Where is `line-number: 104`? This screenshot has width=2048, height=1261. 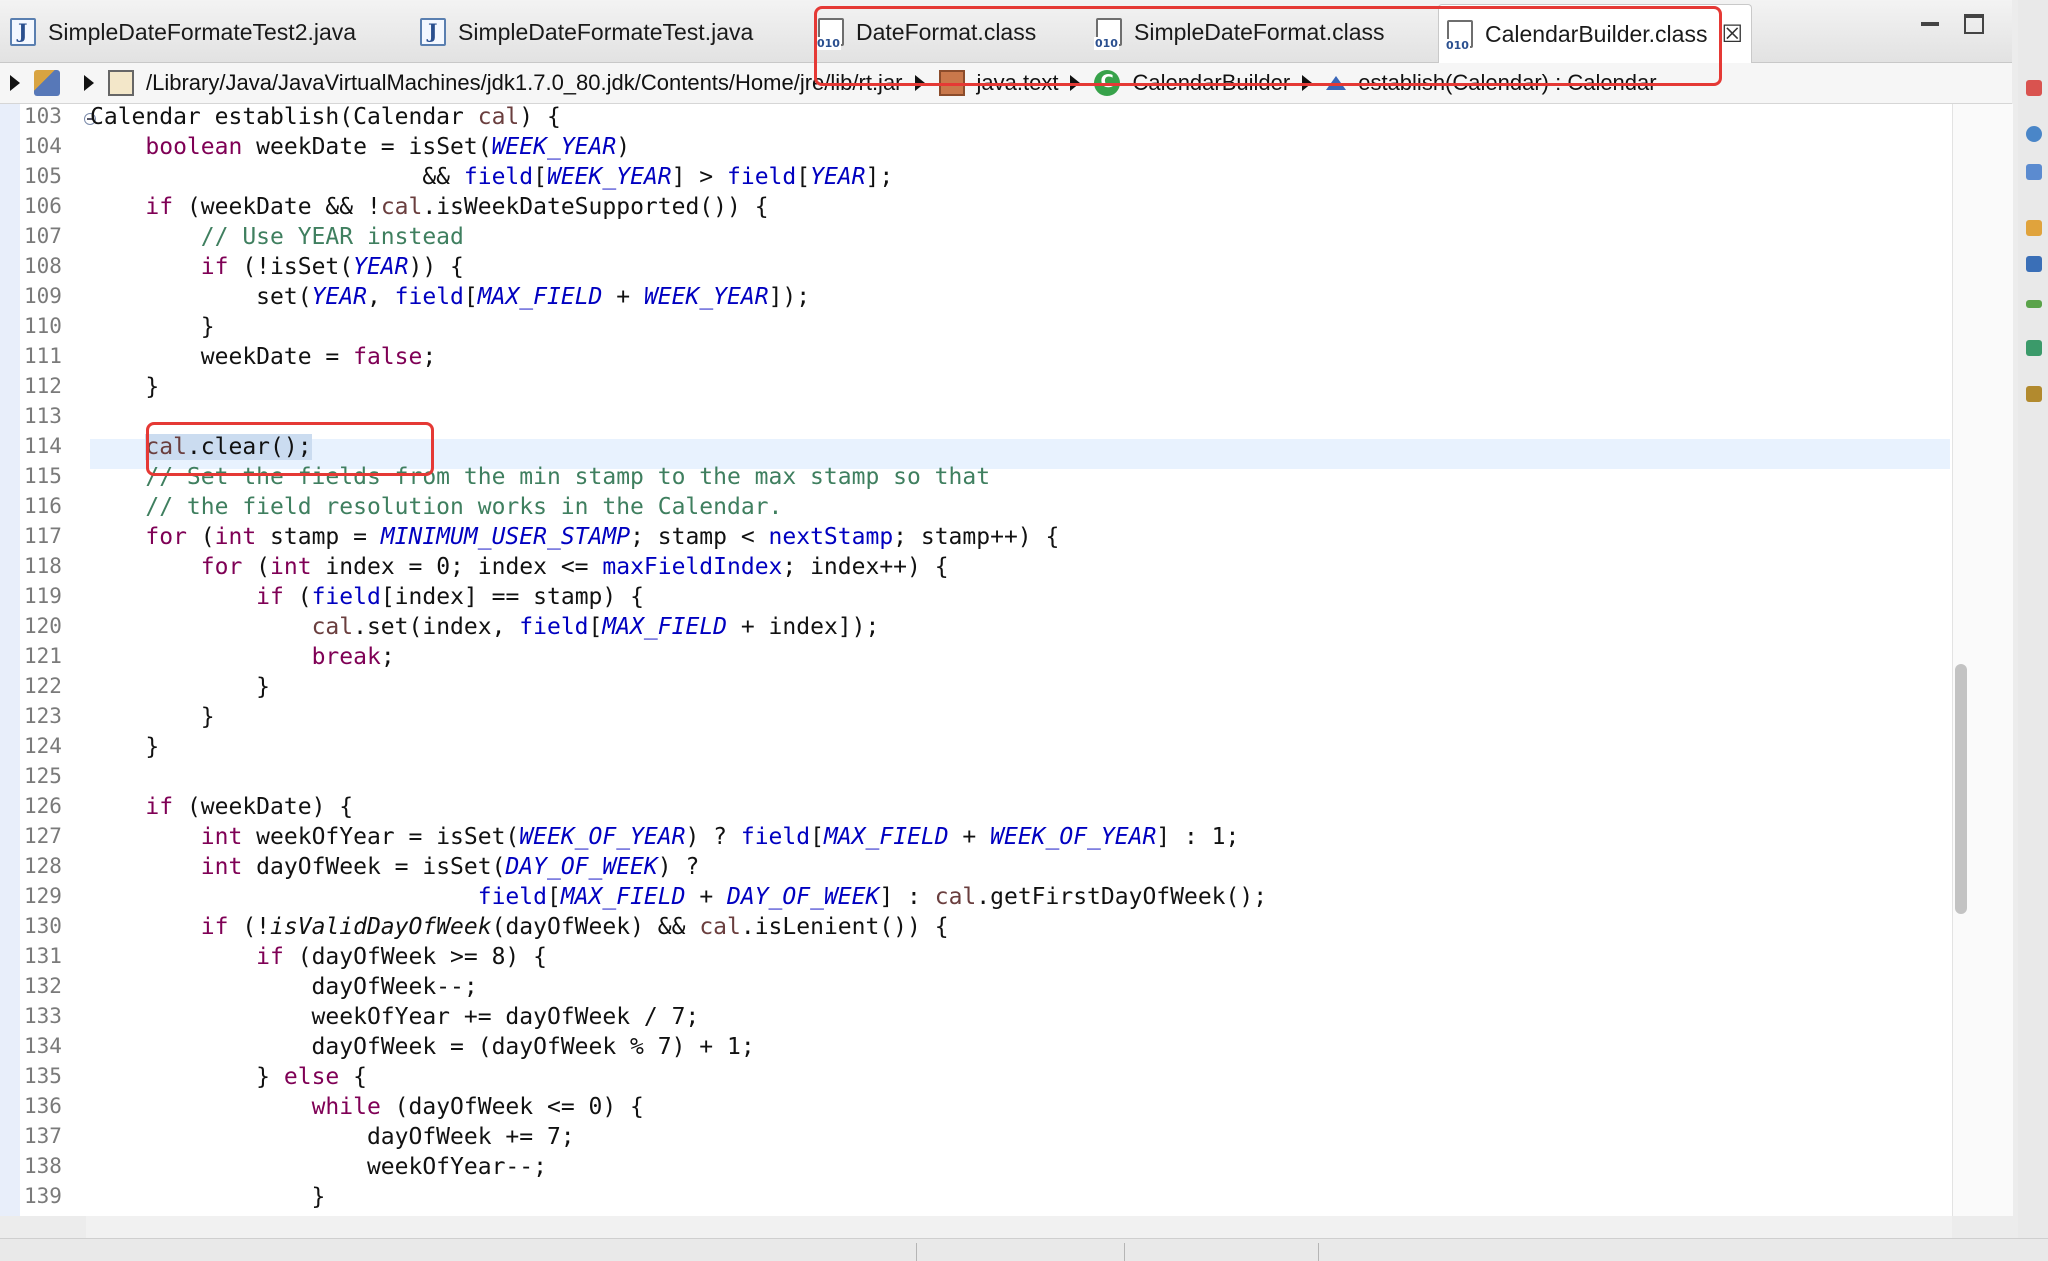 line-number: 104 is located at coordinates (43, 146).